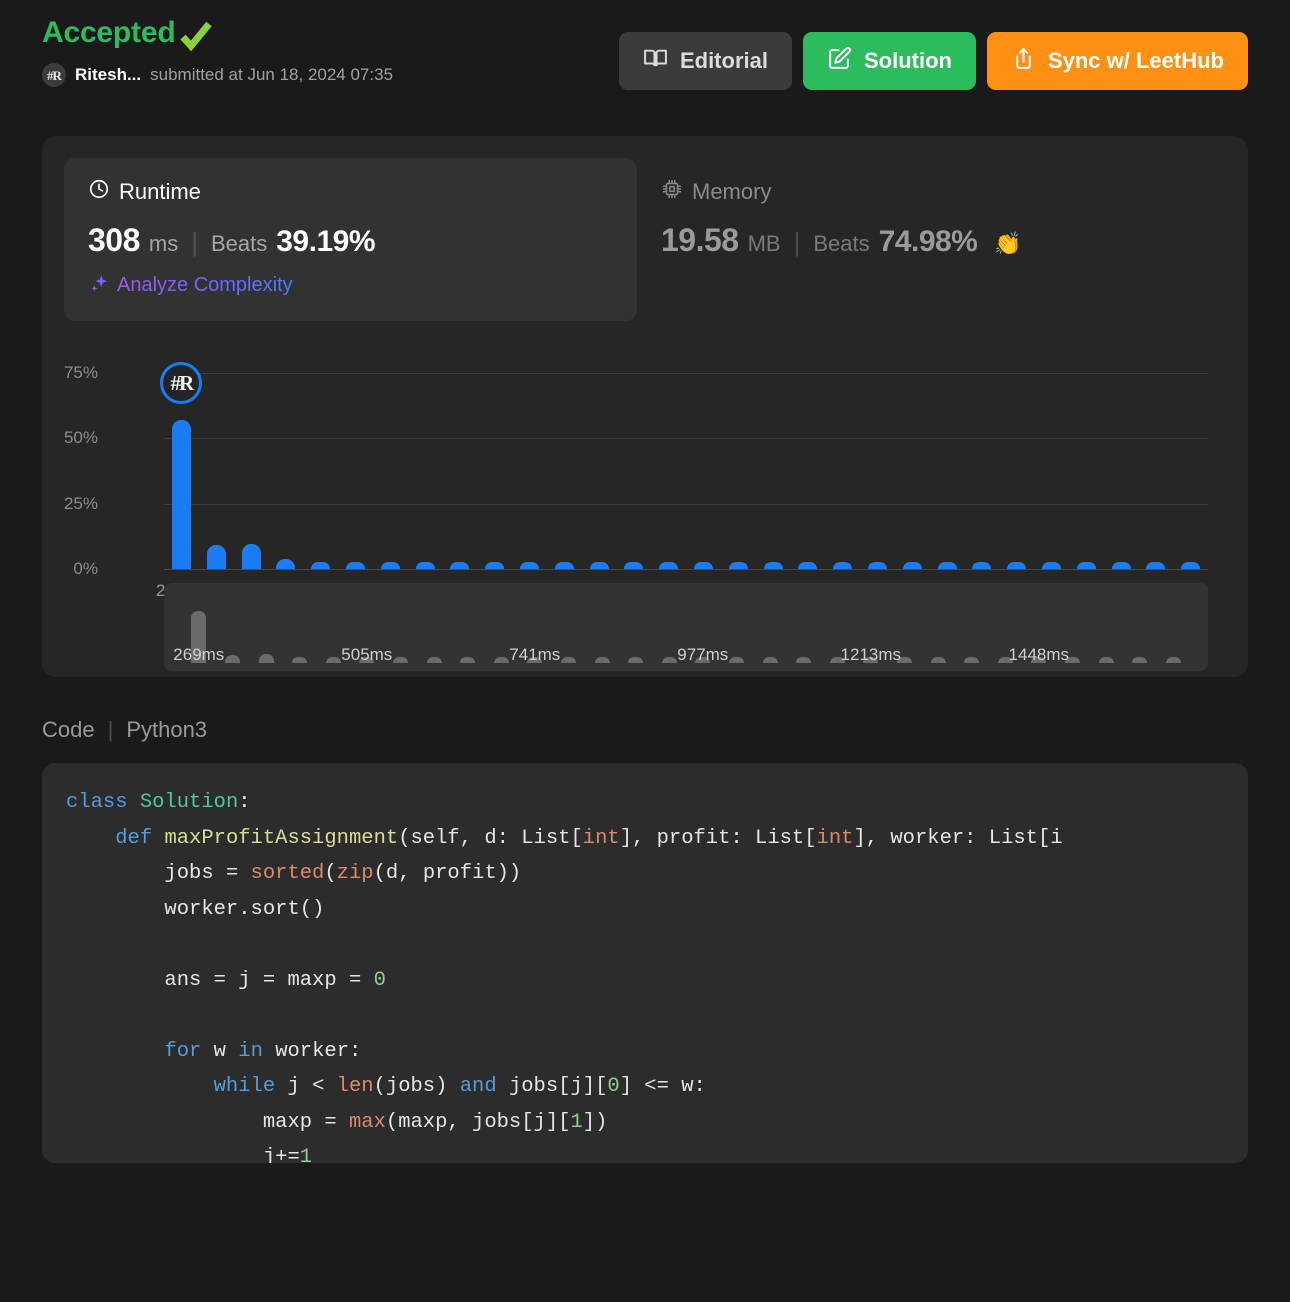 This screenshot has height=1302, width=1290. I want to click on code-section-header: Code | Python3, so click(645, 730).